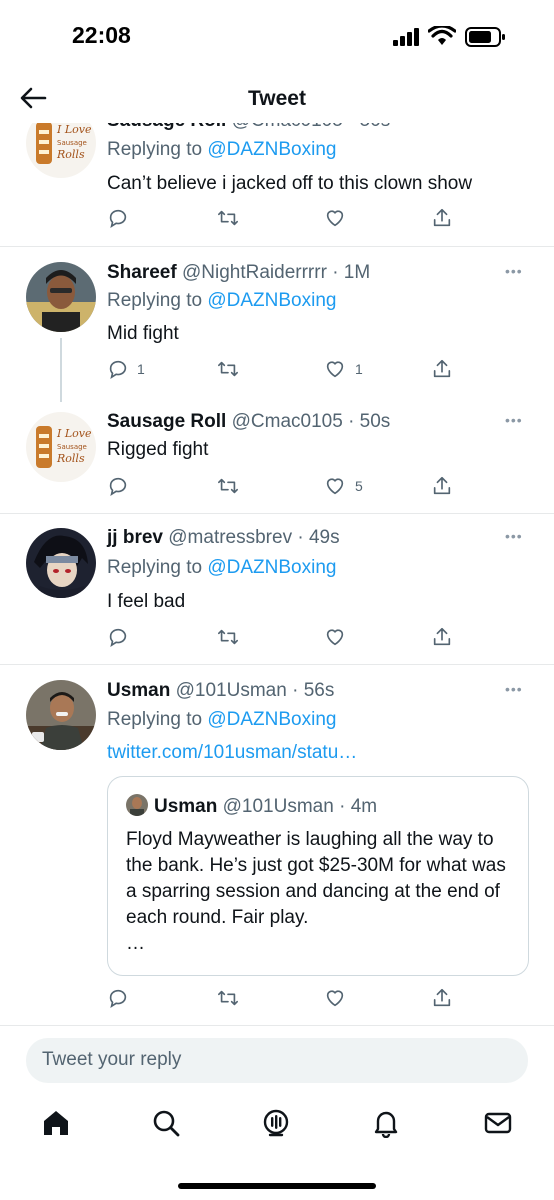 Image resolution: width=554 pixels, height=1200 pixels. Describe the element at coordinates (220, 691) in the screenshot. I see `tweet-author: Usman @101Usman · 56s` at that location.